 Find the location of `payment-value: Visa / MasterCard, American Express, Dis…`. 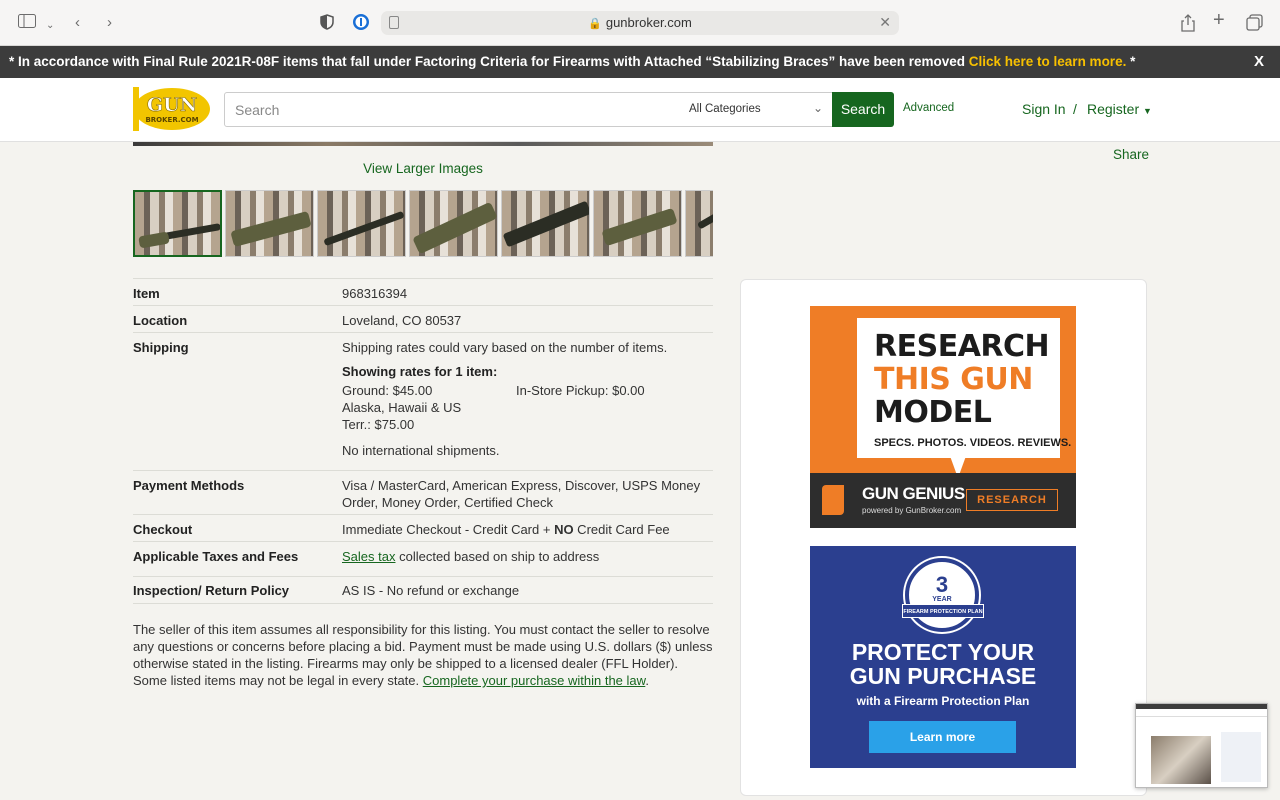

payment-value: Visa / MasterCard, American Express, Dis… is located at coordinates (521, 494).